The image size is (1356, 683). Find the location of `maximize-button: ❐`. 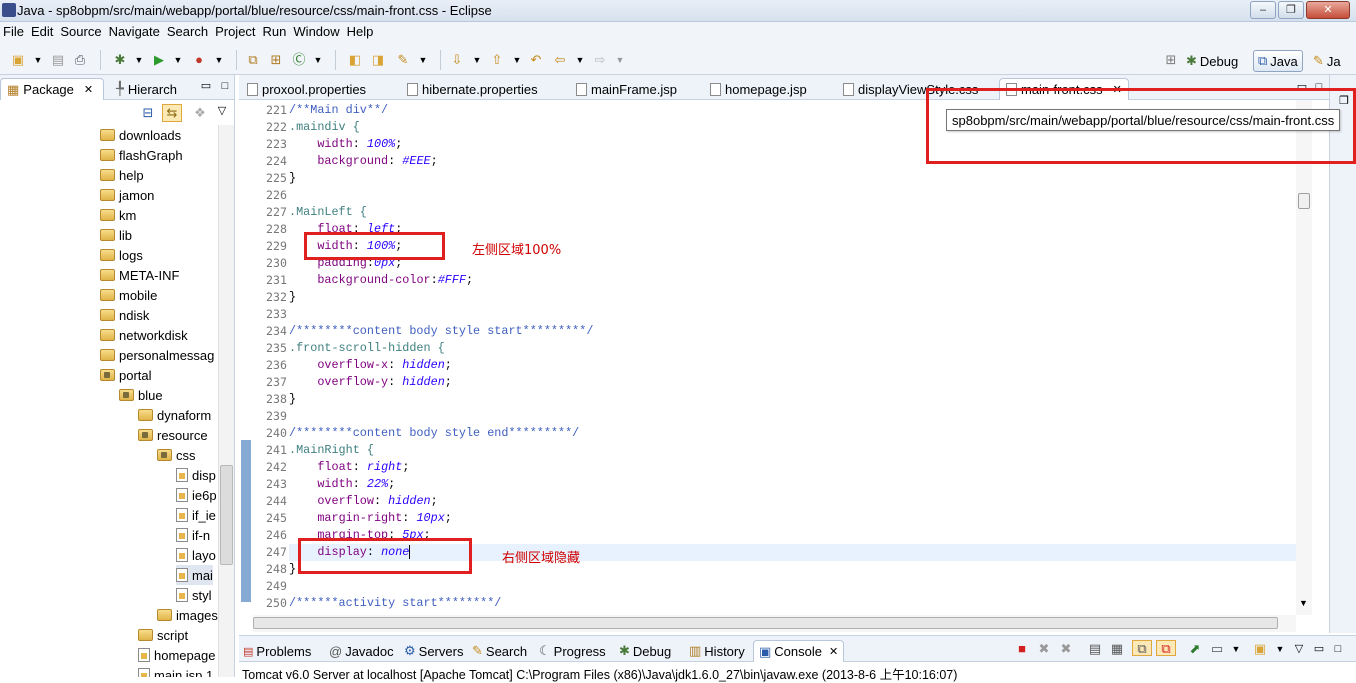

maximize-button: ❐ is located at coordinates (1291, 10).